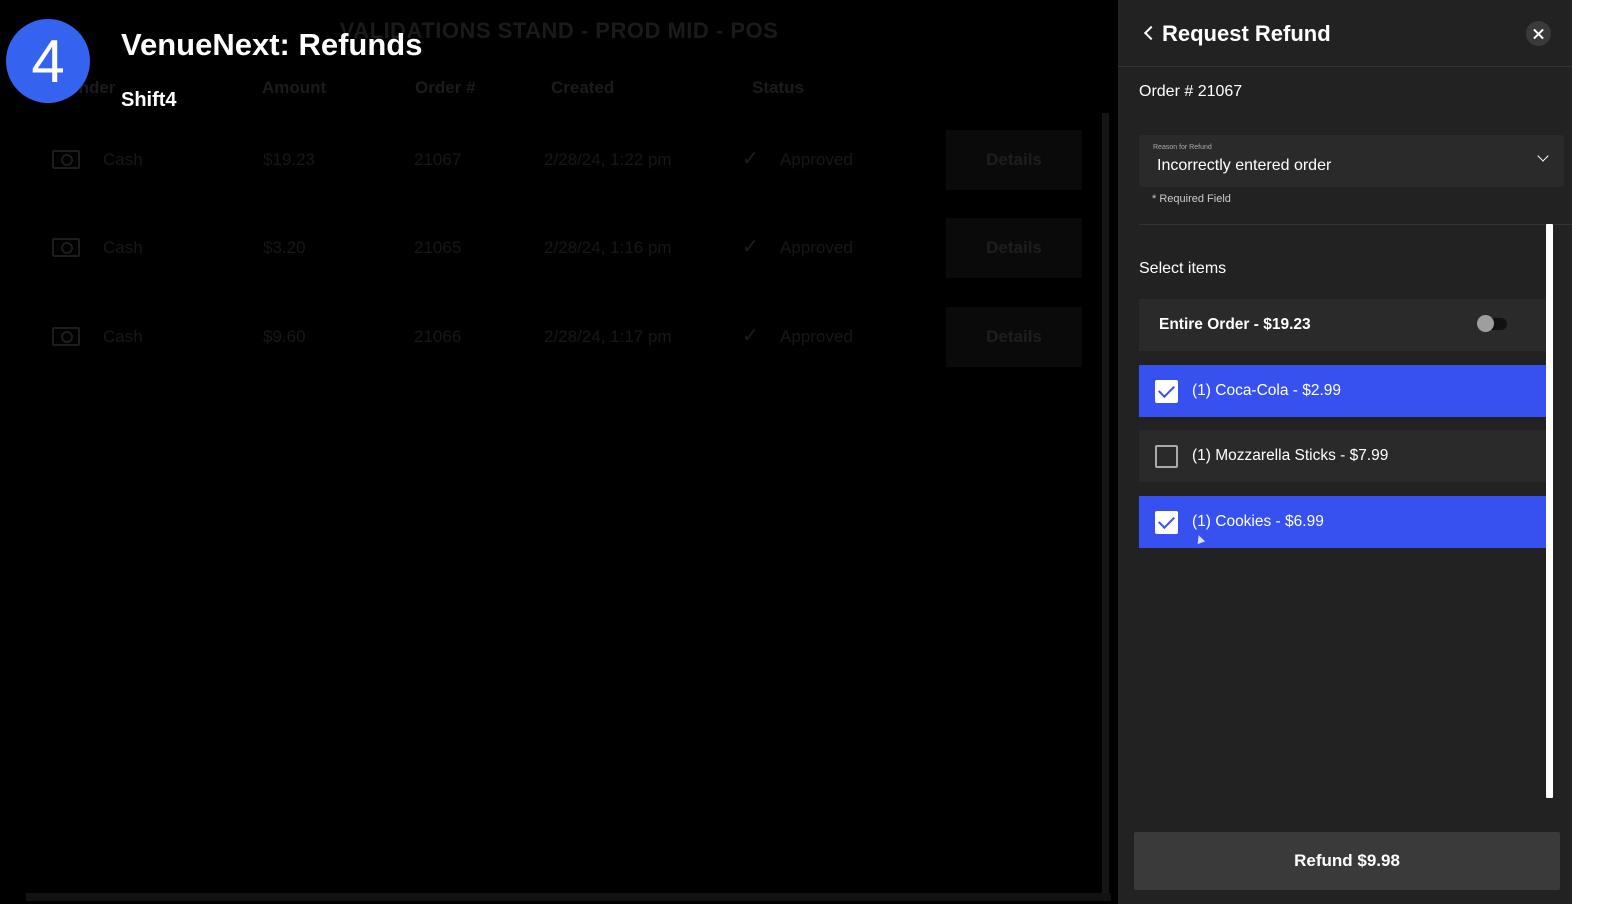 This screenshot has width=1600, height=904. What do you see at coordinates (272, 44) in the screenshot?
I see `brand-title: VenueNext: Refunds` at bounding box center [272, 44].